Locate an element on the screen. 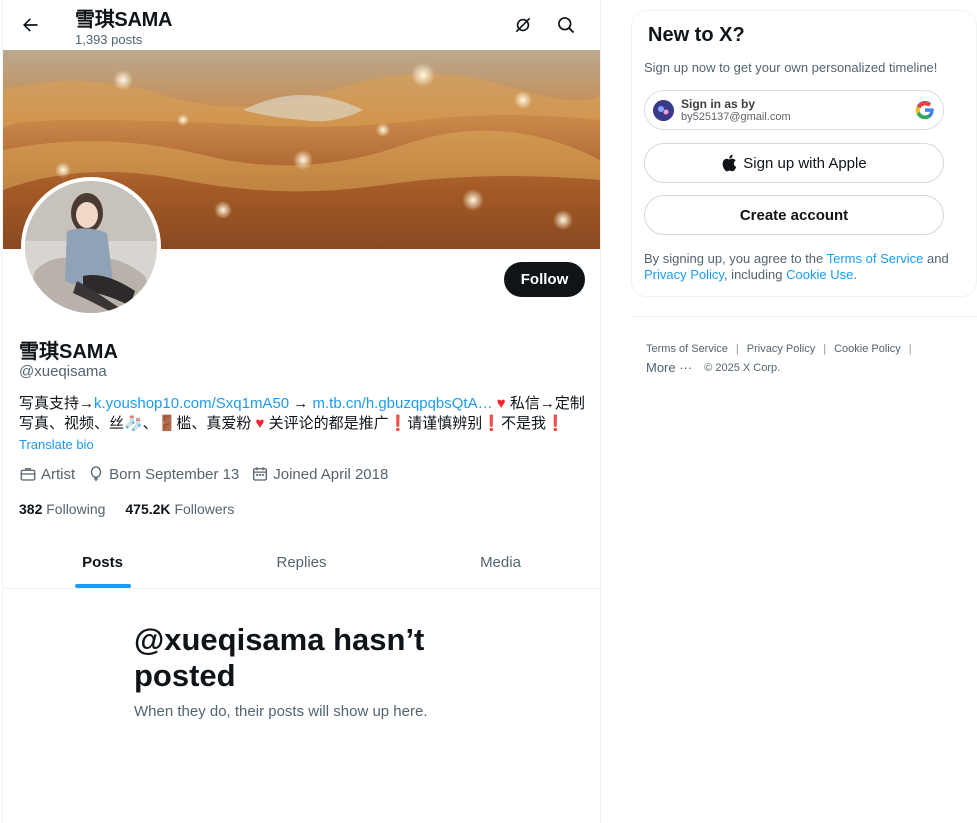 The image size is (977, 823). footer-privacy-link: Privacy Policy is located at coordinates (781, 349).